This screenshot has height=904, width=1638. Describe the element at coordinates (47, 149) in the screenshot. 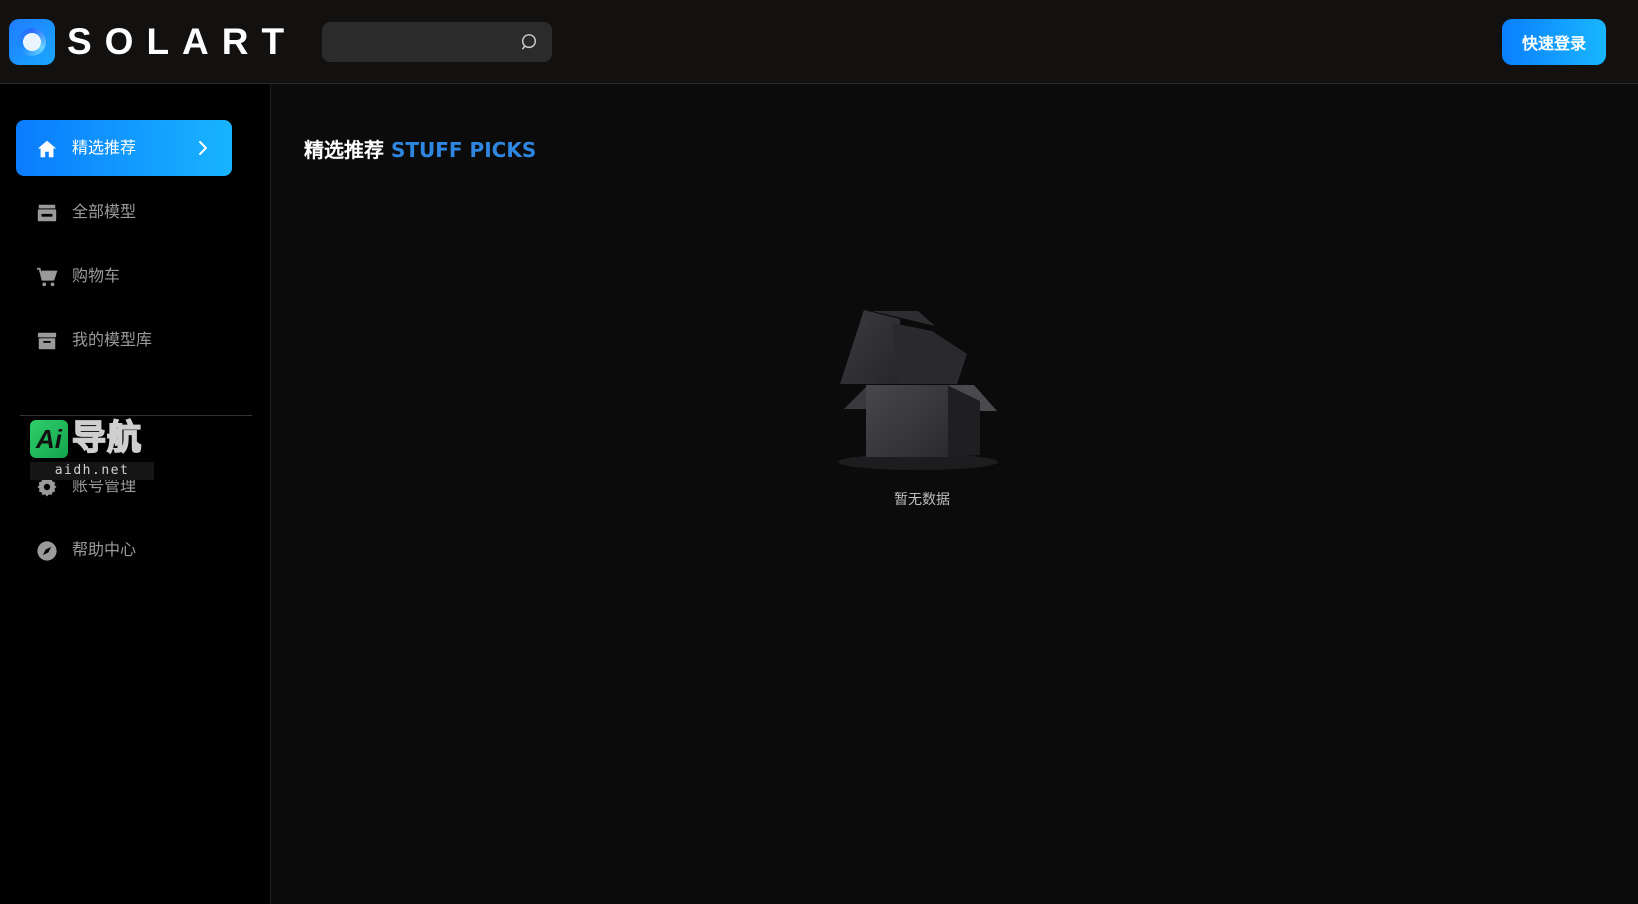

I see `home-icon` at that location.